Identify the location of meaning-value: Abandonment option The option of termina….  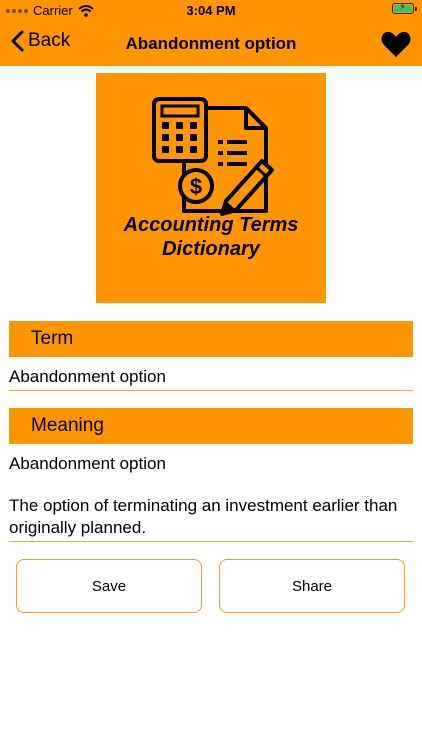
(211, 497).